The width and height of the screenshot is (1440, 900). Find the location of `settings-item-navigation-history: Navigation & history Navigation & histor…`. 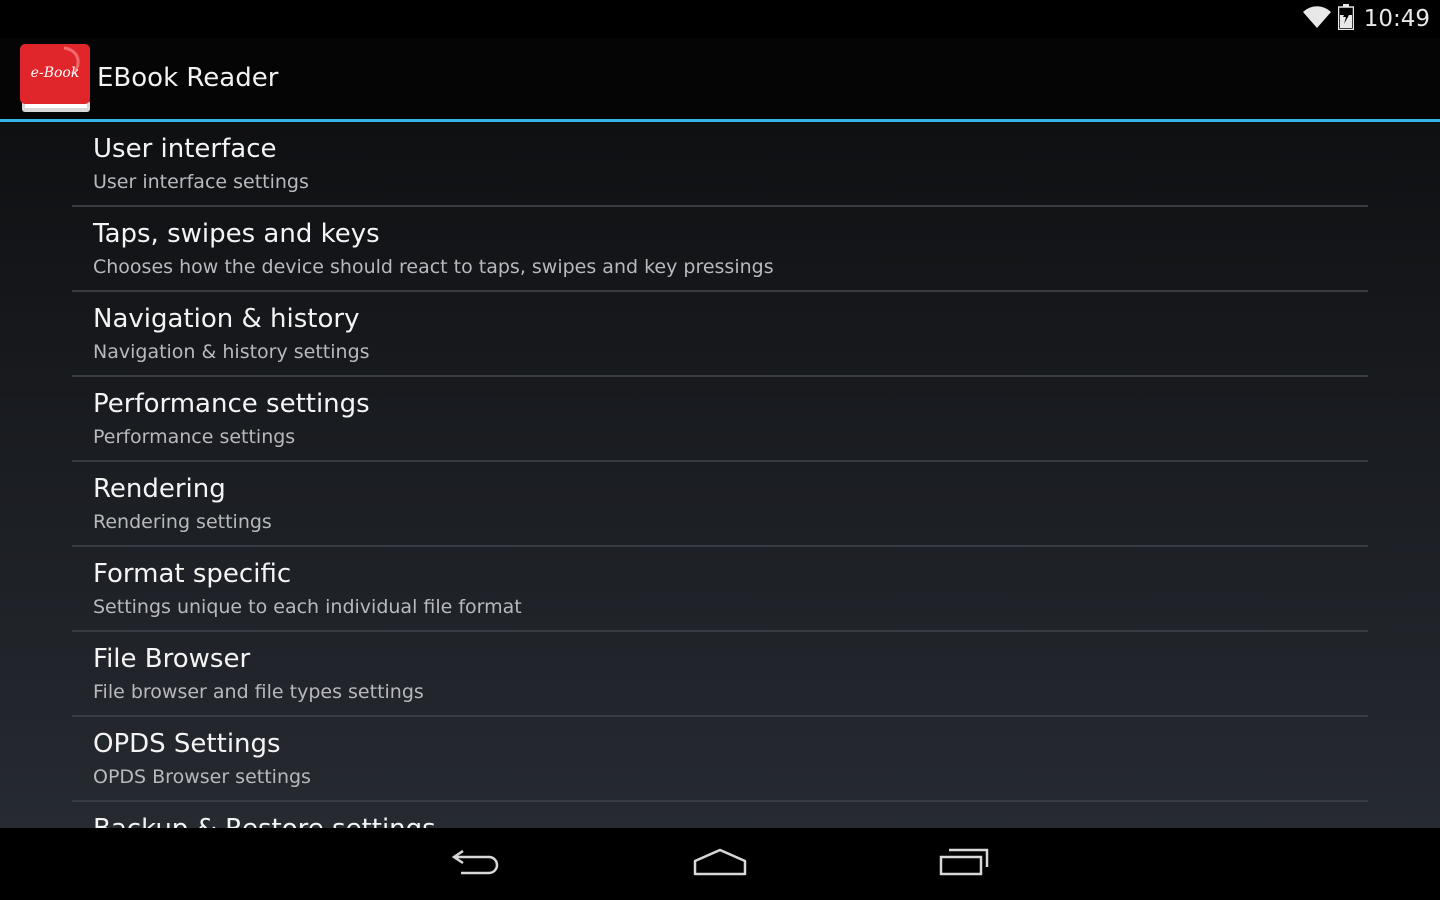

settings-item-navigation-history: Navigation & history Navigation & histor… is located at coordinates (720, 334).